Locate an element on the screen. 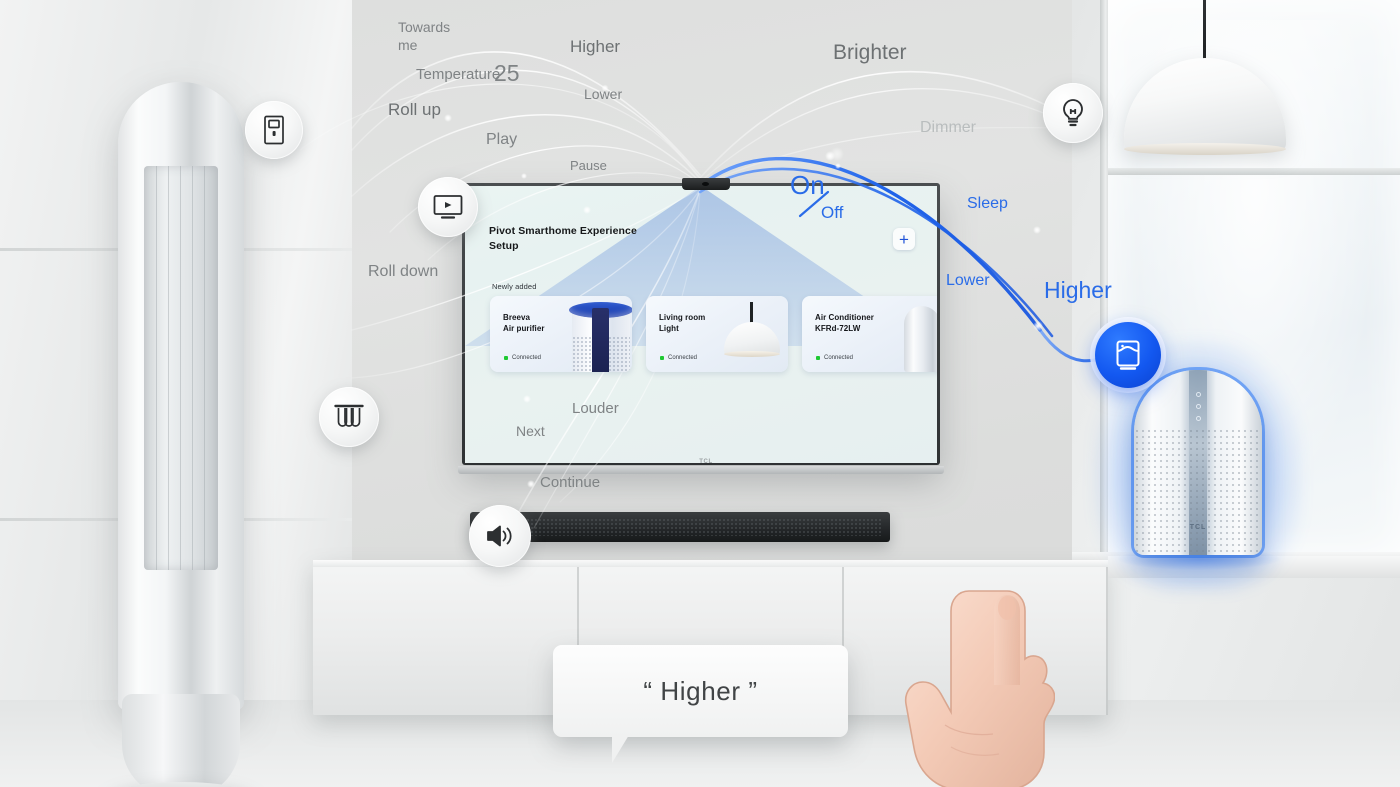 Image resolution: width=1400 pixels, height=787 pixels. newly-added-section-label: Newly added is located at coordinates (514, 286).